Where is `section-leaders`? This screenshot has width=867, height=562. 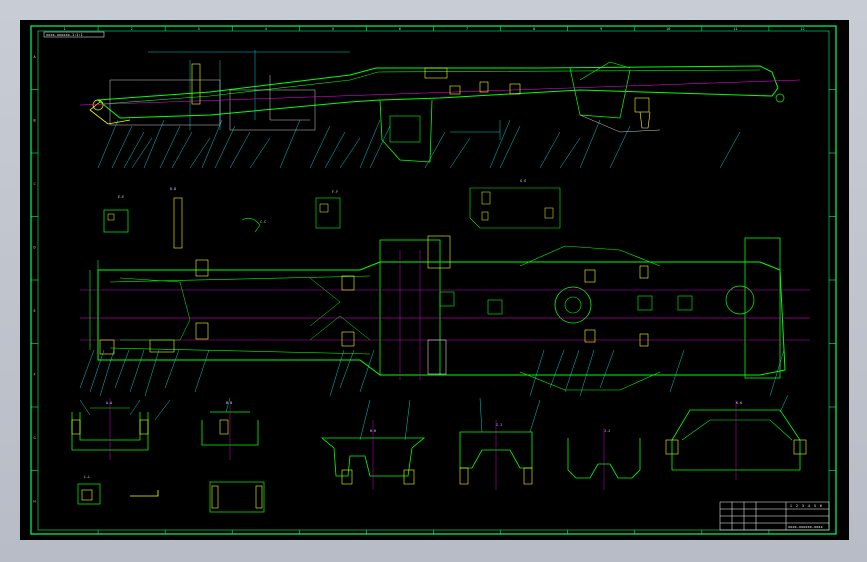
section-leaders is located at coordinates (434, 417).